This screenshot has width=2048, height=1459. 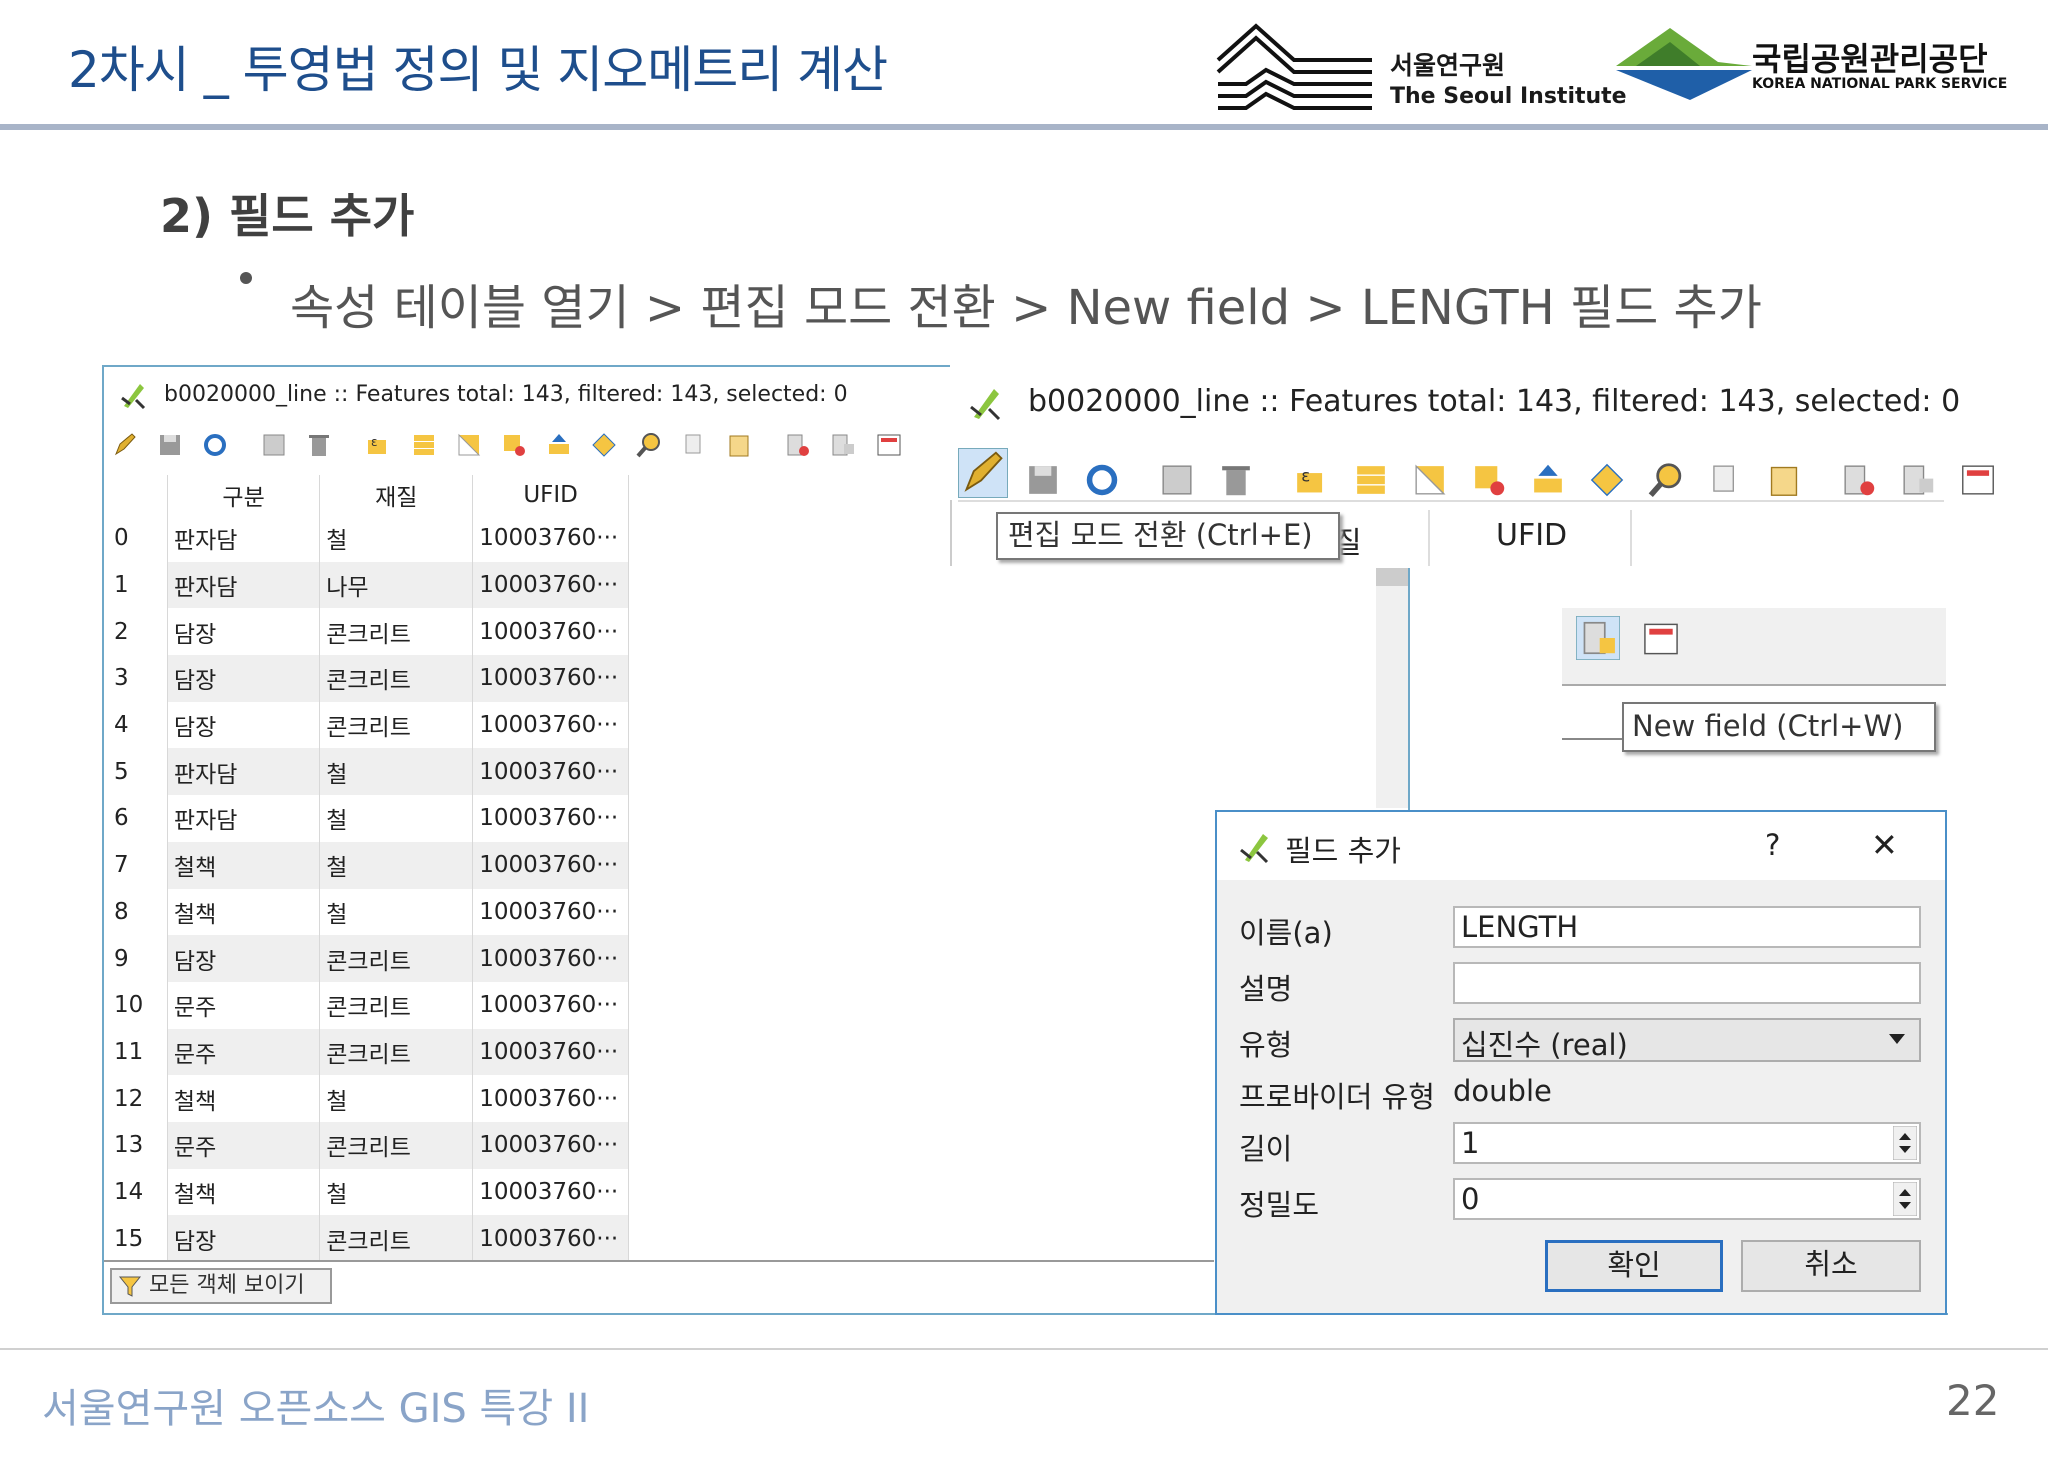 I want to click on row-index: 4, so click(x=136, y=725).